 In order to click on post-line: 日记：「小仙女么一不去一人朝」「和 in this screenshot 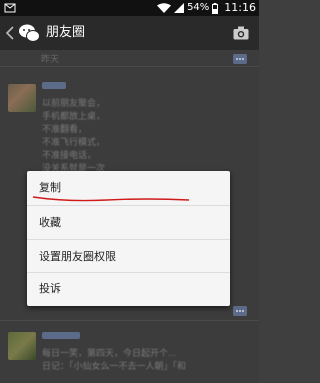, I will do `click(114, 367)`.